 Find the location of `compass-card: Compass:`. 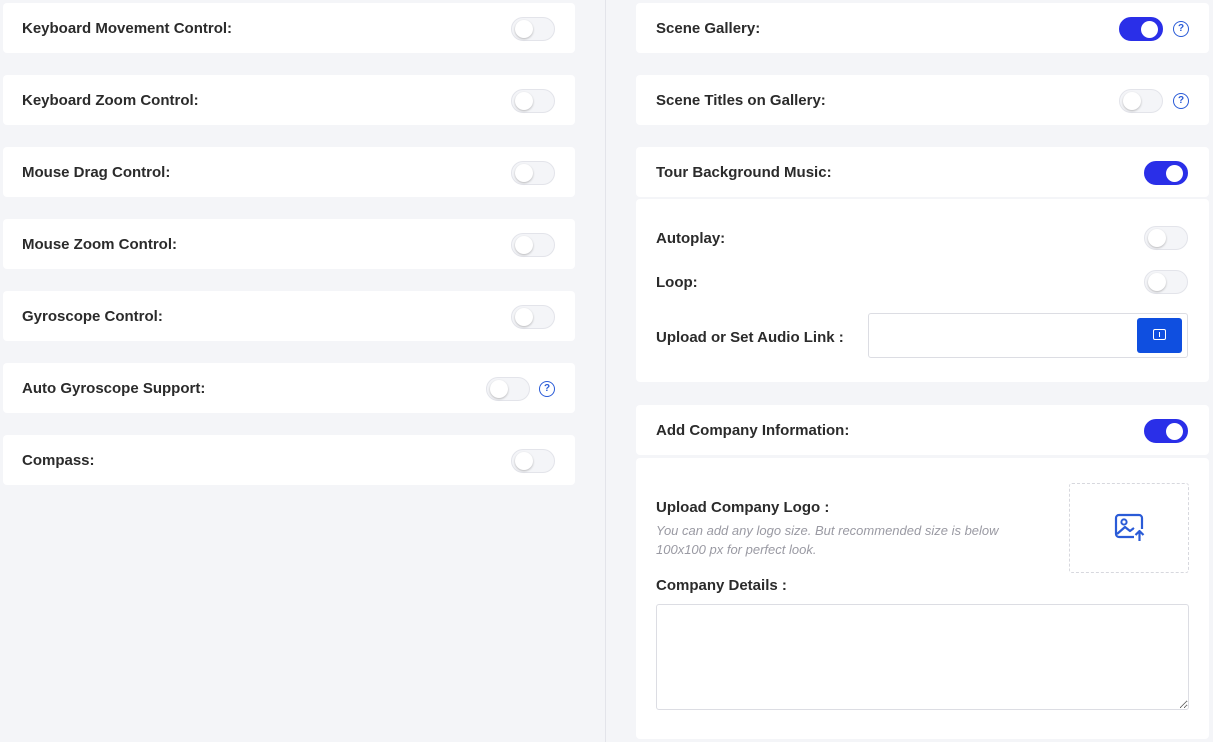

compass-card: Compass: is located at coordinates (289, 460).